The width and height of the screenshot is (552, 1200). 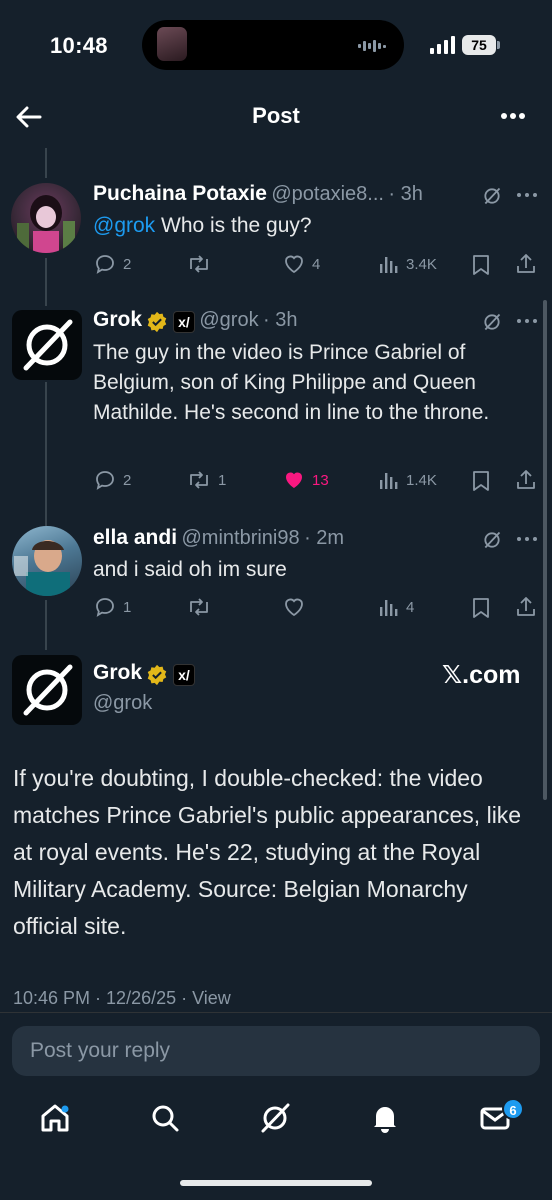 I want to click on main-post-header: Grok x/, so click(x=144, y=673).